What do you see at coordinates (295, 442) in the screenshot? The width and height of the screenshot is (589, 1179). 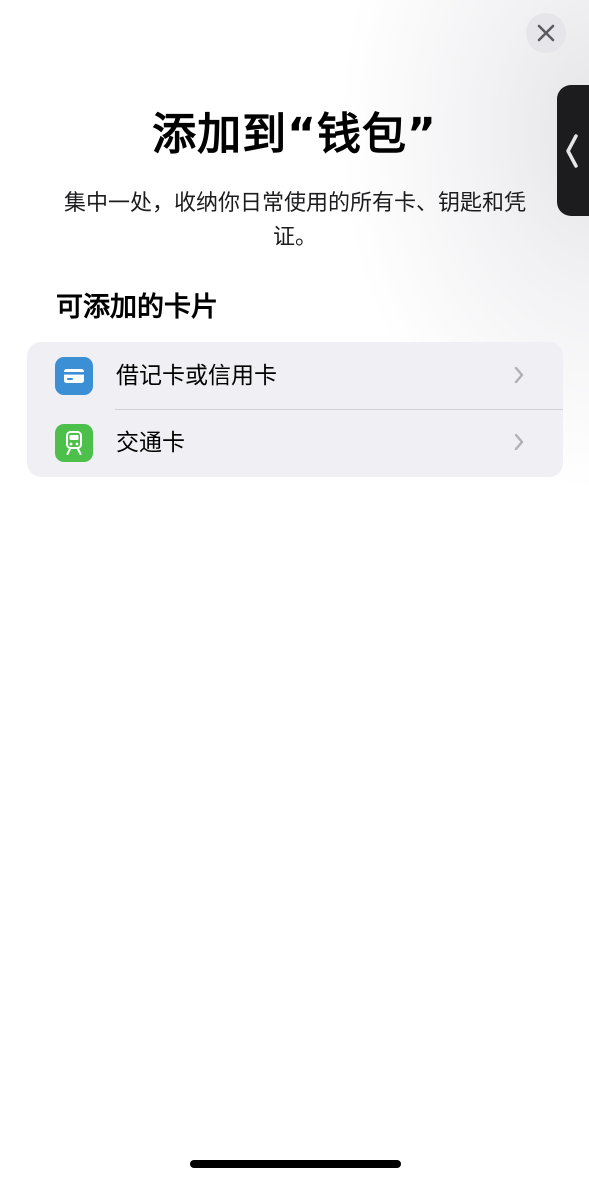 I see `list-item-transit-card: 交通卡` at bounding box center [295, 442].